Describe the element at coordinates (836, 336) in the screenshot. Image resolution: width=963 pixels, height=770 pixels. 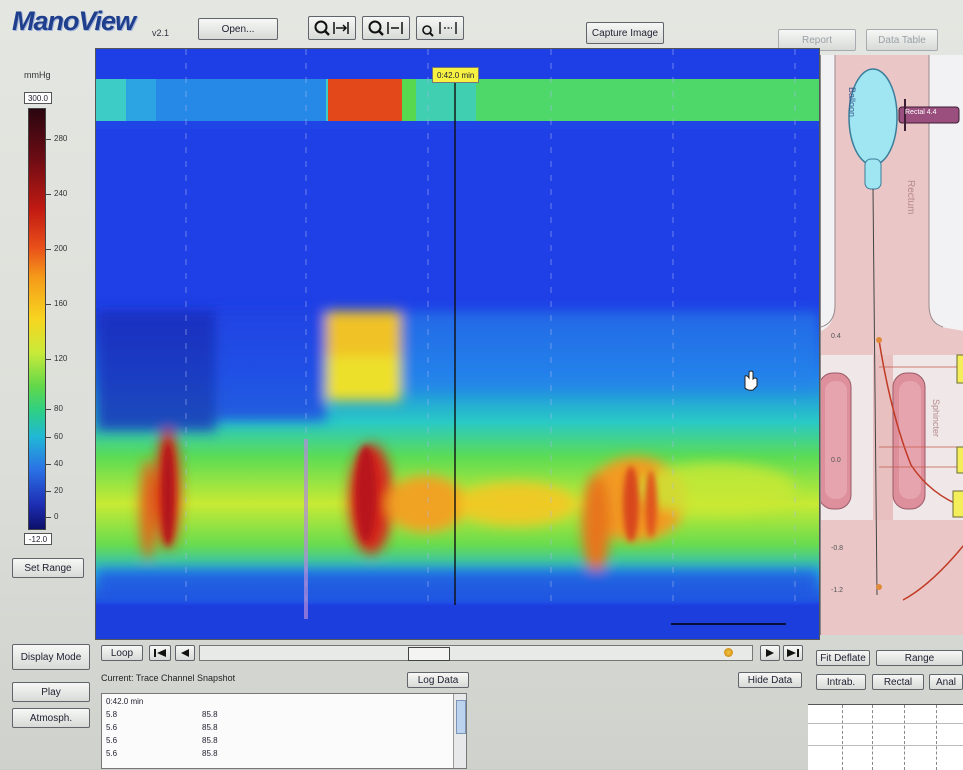
I see `anatomy-axis-label: 0.4` at that location.